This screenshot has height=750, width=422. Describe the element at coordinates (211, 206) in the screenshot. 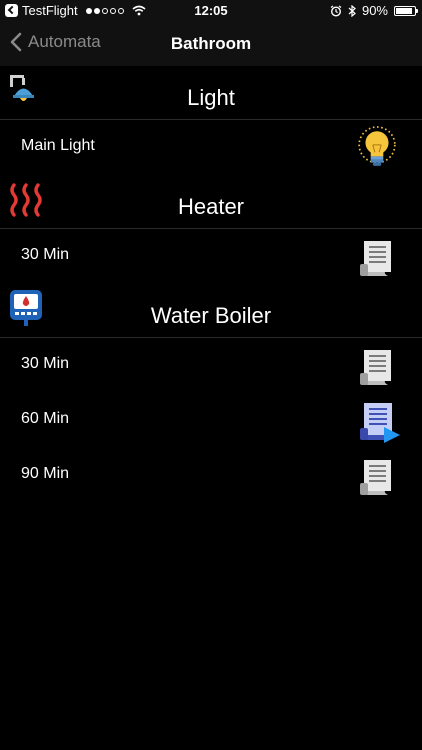

I see `section-title-heater: Heater` at that location.